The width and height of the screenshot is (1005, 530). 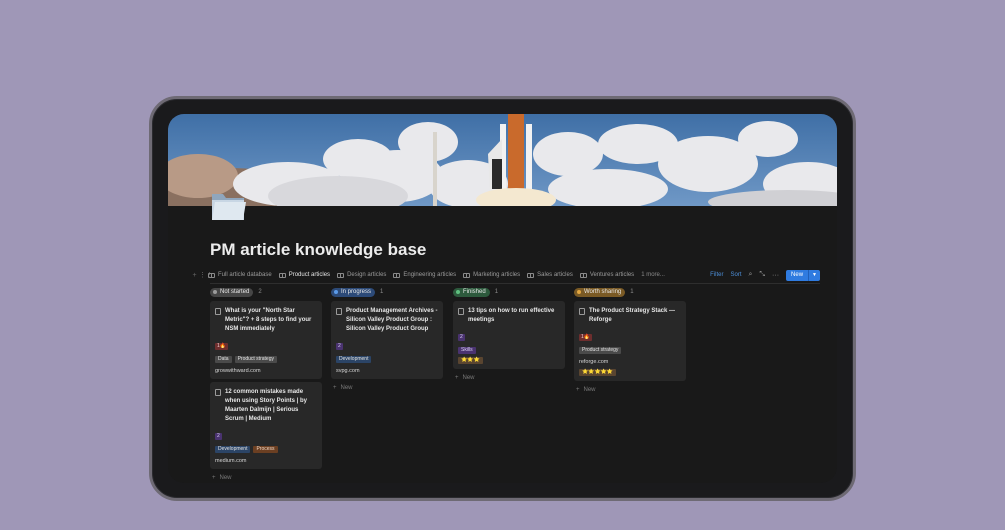 I want to click on status-label: Finished, so click(x=474, y=292).